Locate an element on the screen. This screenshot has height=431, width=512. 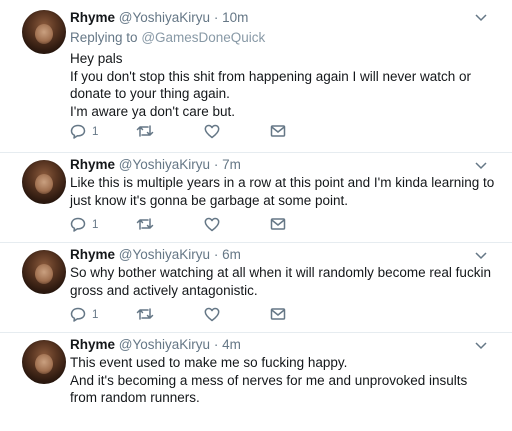
tweet-header: Rhyme @YoshiyaKiryu · 6m is located at coordinates (155, 254).